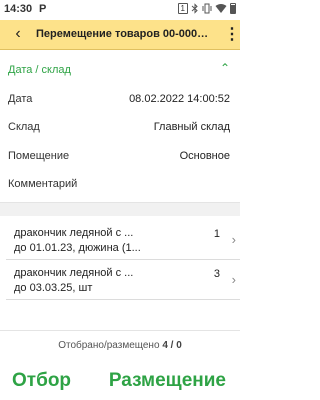 The width and height of the screenshot is (320, 400). What do you see at coordinates (233, 8) in the screenshot?
I see `battery-icon` at bounding box center [233, 8].